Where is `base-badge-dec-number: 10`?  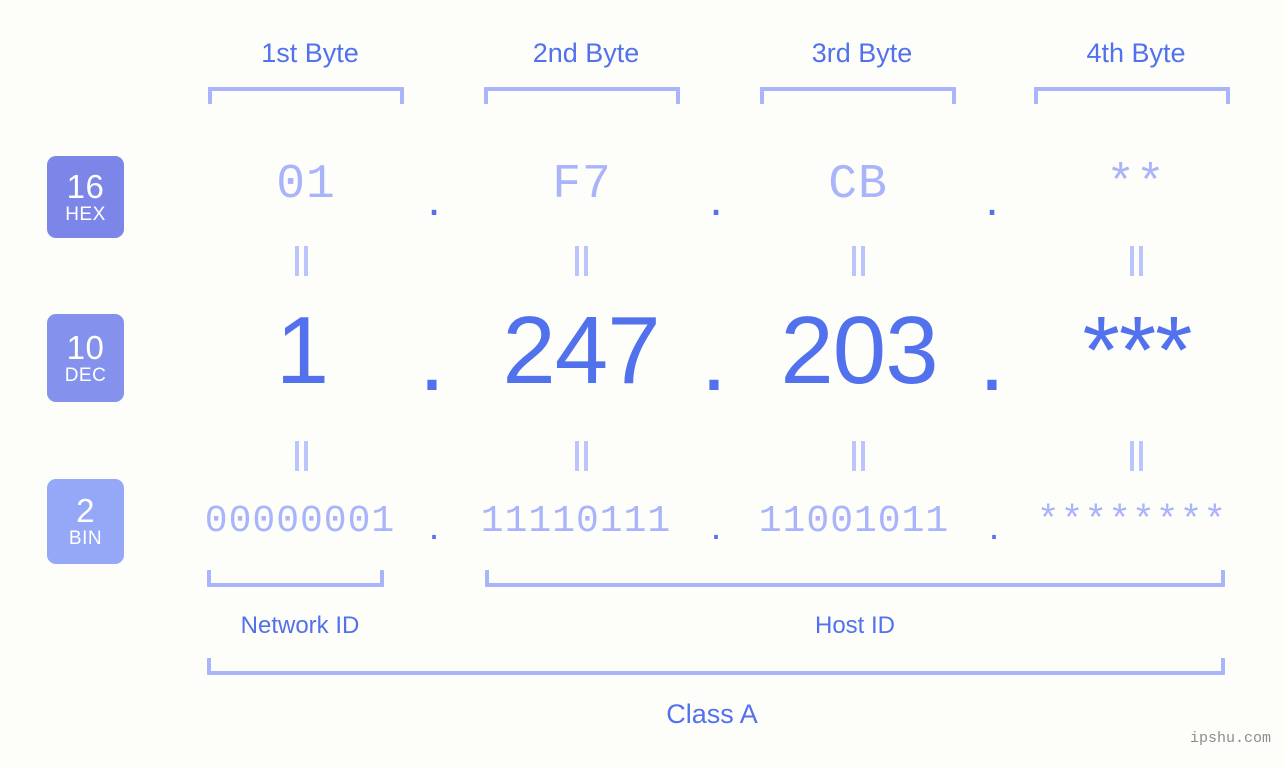
base-badge-dec-number: 10 is located at coordinates (85, 347).